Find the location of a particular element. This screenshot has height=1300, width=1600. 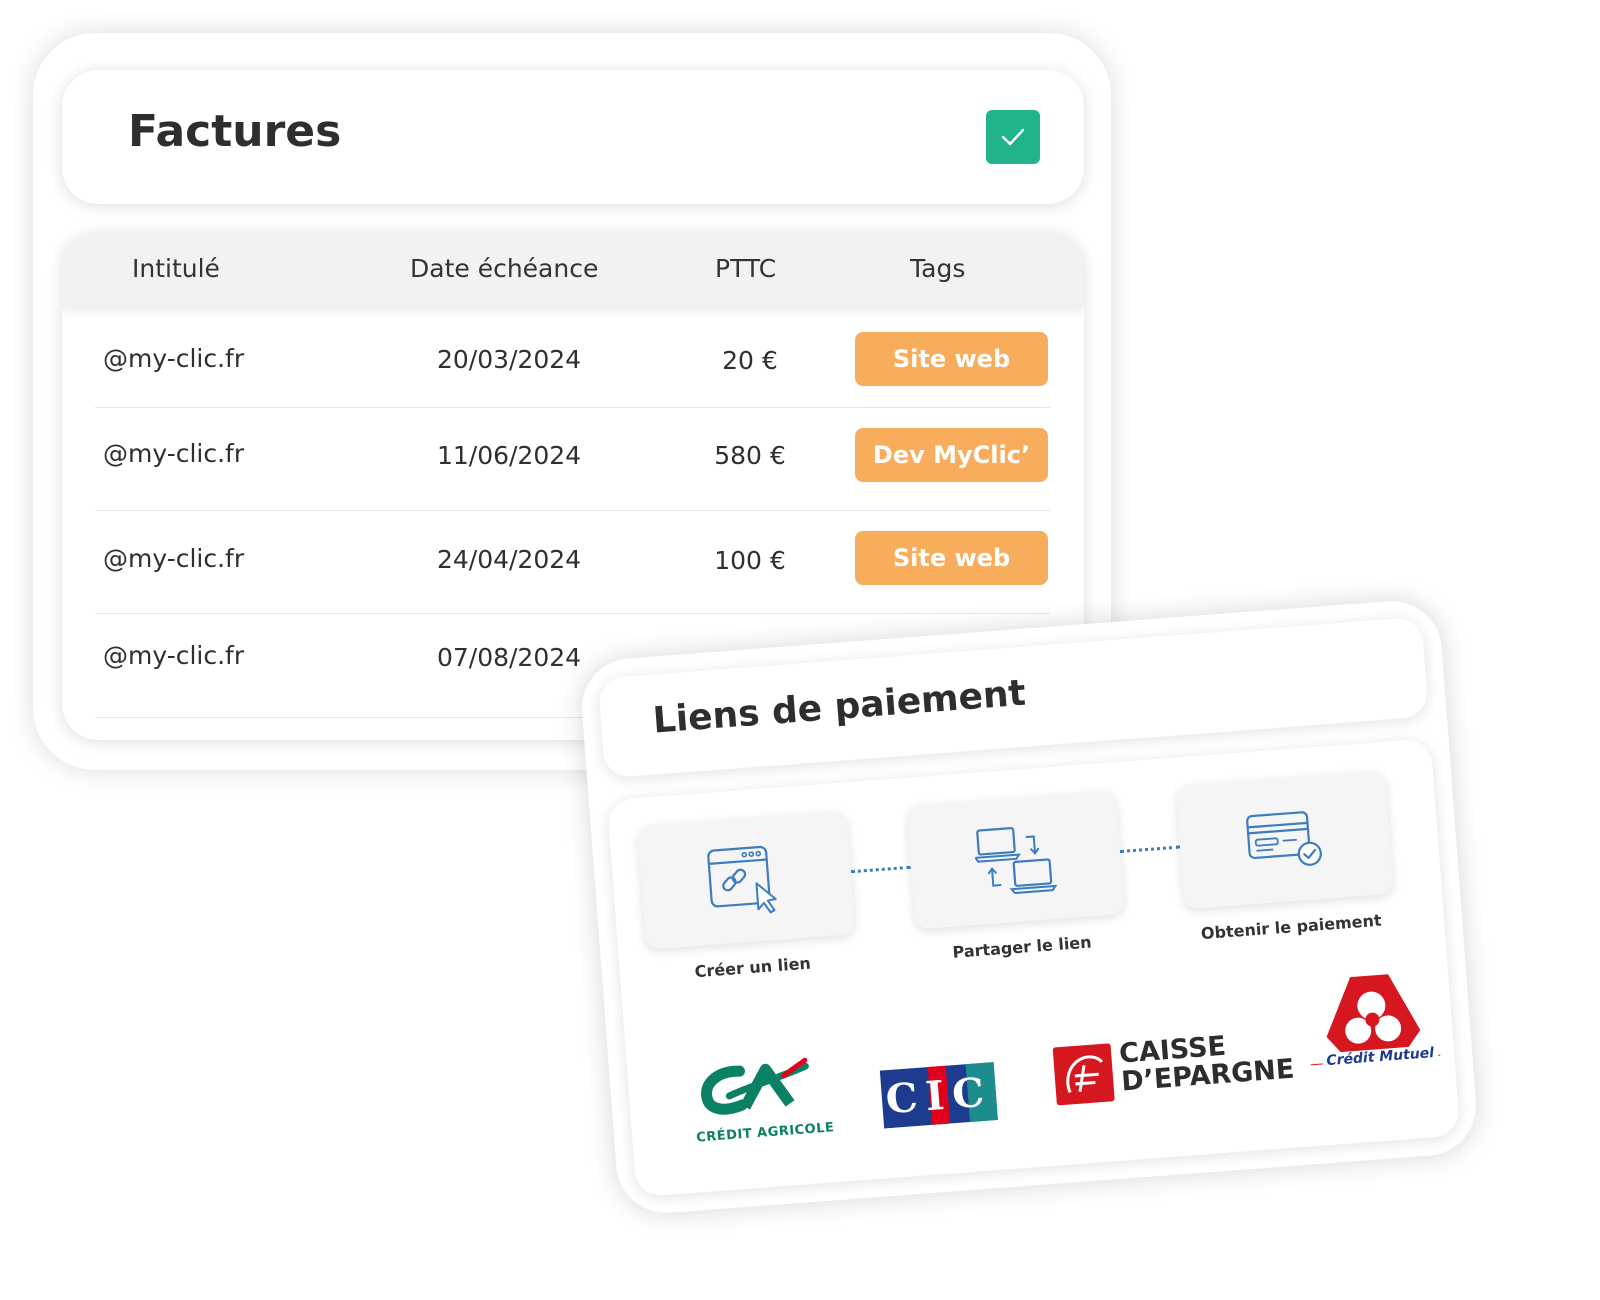

table-row: @my-clic.fr 24/04/2024 100 € Site web is located at coordinates (572, 562).